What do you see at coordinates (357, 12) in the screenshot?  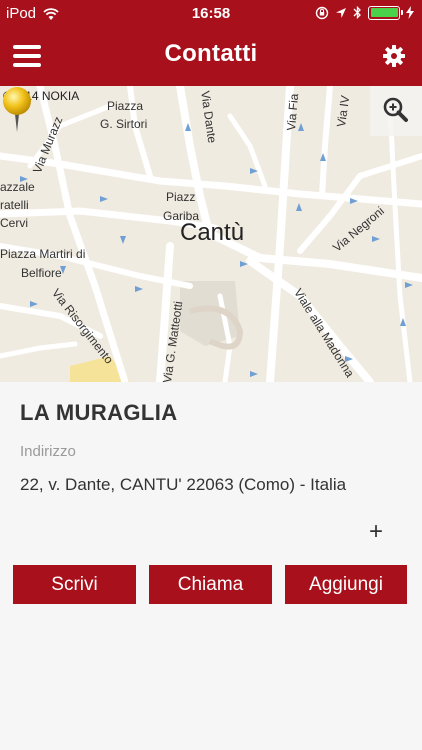 I see `bluetooth-icon` at bounding box center [357, 12].